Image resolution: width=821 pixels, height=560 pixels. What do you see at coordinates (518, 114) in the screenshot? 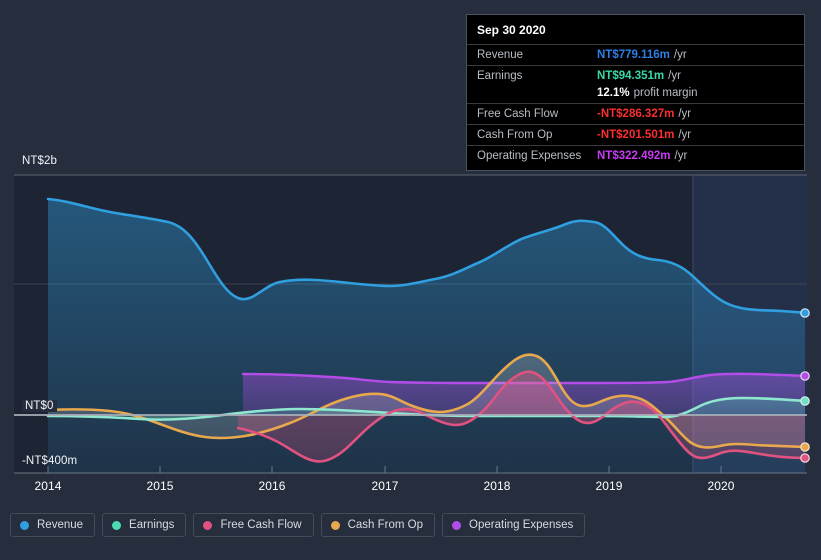
I see `tooltip-label-free-cash-flow: Free Cash Flow` at bounding box center [518, 114].